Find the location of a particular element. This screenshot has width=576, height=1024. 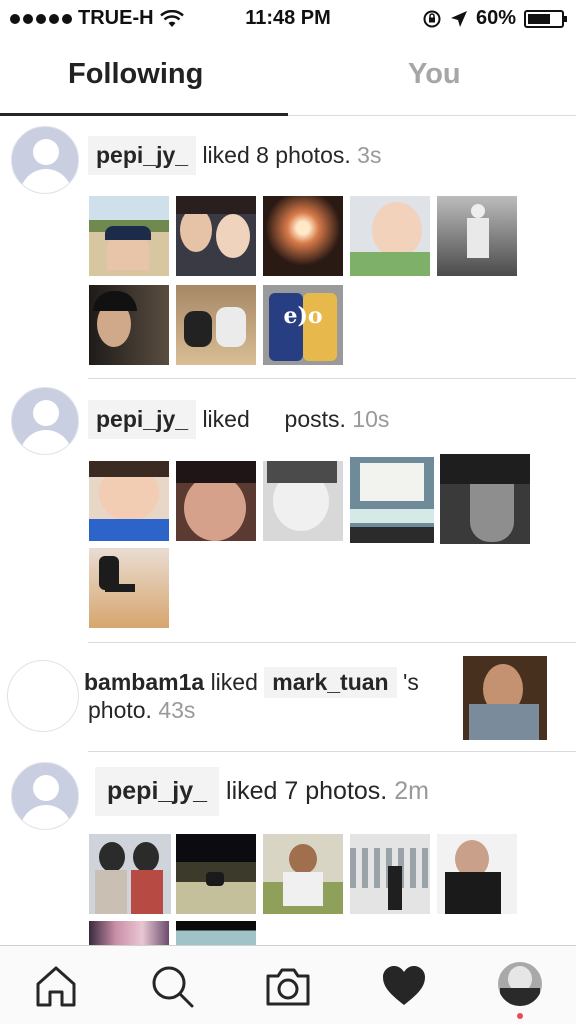

activity-action: liked 7 photos. is located at coordinates (307, 791).